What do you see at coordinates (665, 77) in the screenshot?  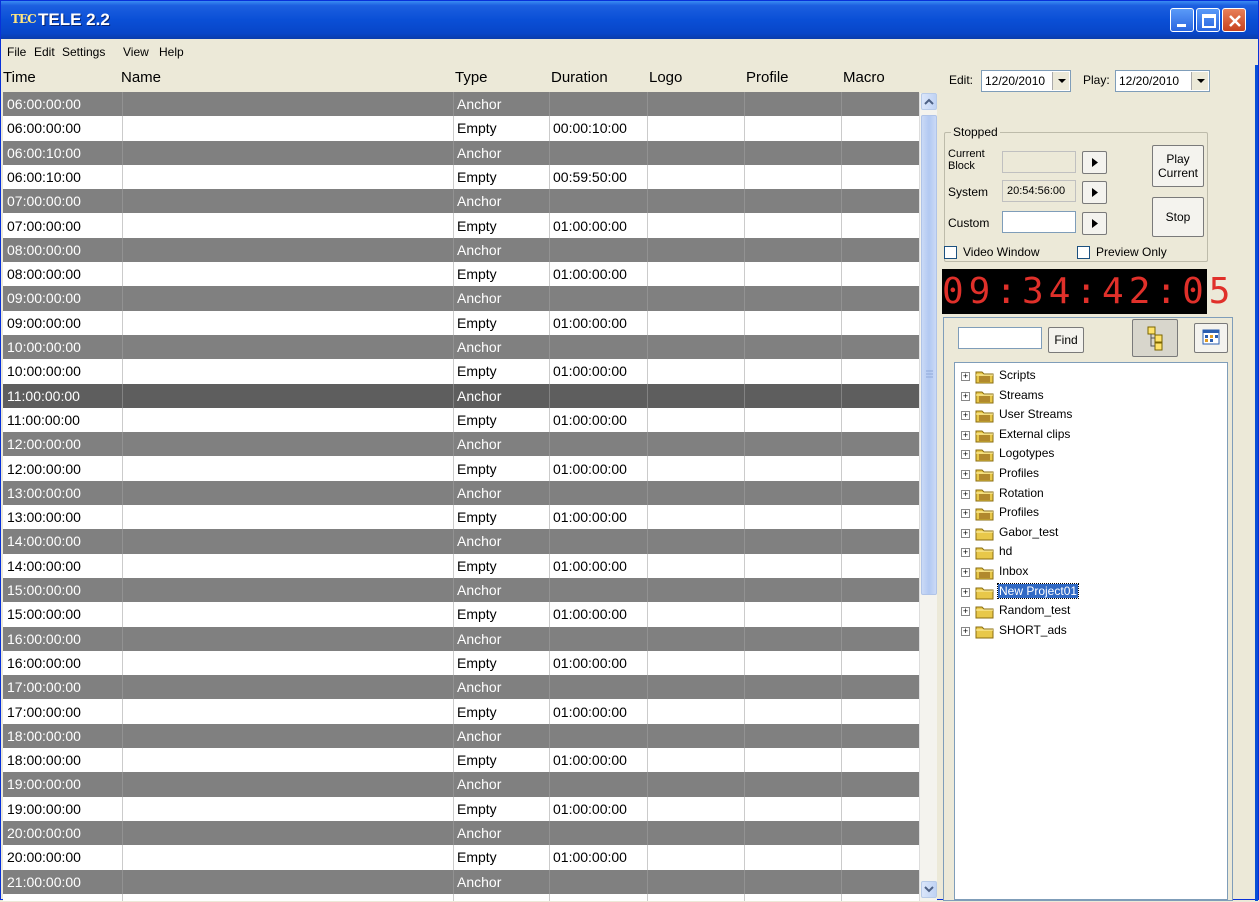 I see `col-logo-header: Logo` at bounding box center [665, 77].